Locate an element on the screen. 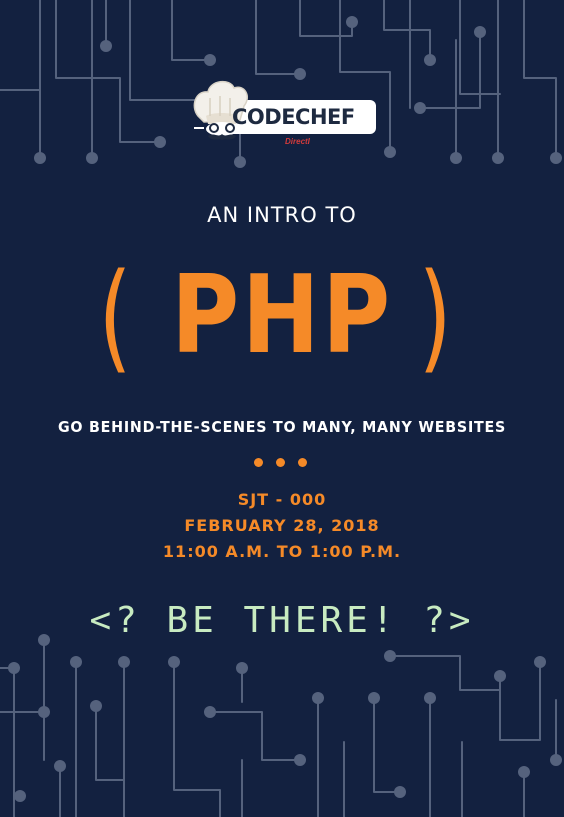  codechef-logo: CODECHEF DirectI is located at coordinates (282, 113).